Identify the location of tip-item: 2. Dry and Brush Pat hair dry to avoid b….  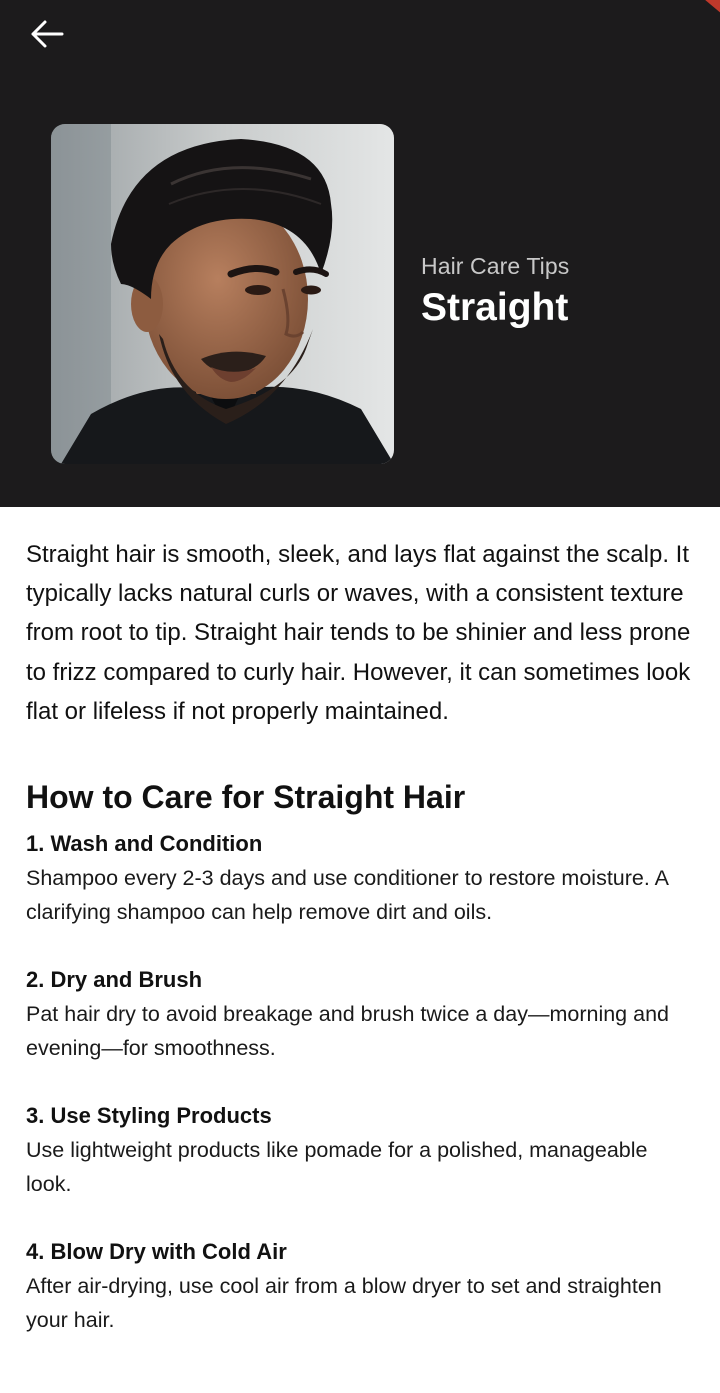
(360, 1014).